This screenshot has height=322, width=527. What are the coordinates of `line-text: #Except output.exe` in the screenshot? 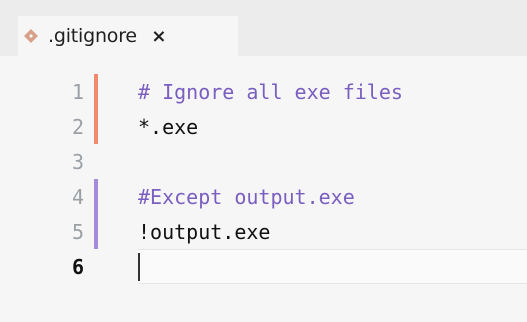 It's located at (246, 196).